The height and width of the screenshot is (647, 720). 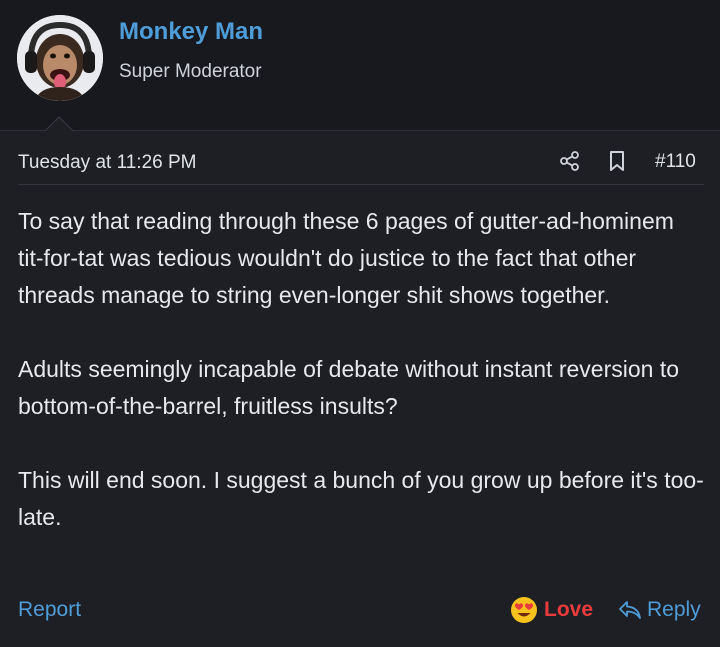 I want to click on reply-button: Reply, so click(x=661, y=611).